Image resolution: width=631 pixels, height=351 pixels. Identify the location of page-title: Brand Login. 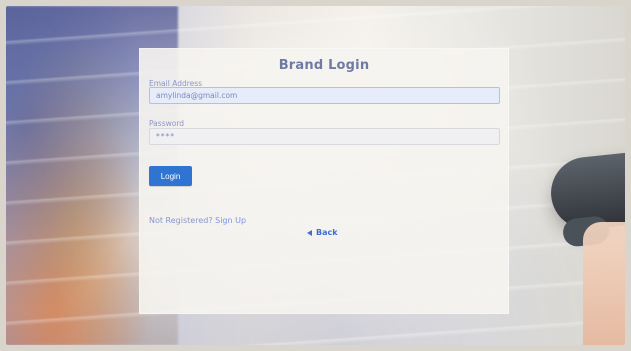
(324, 65).